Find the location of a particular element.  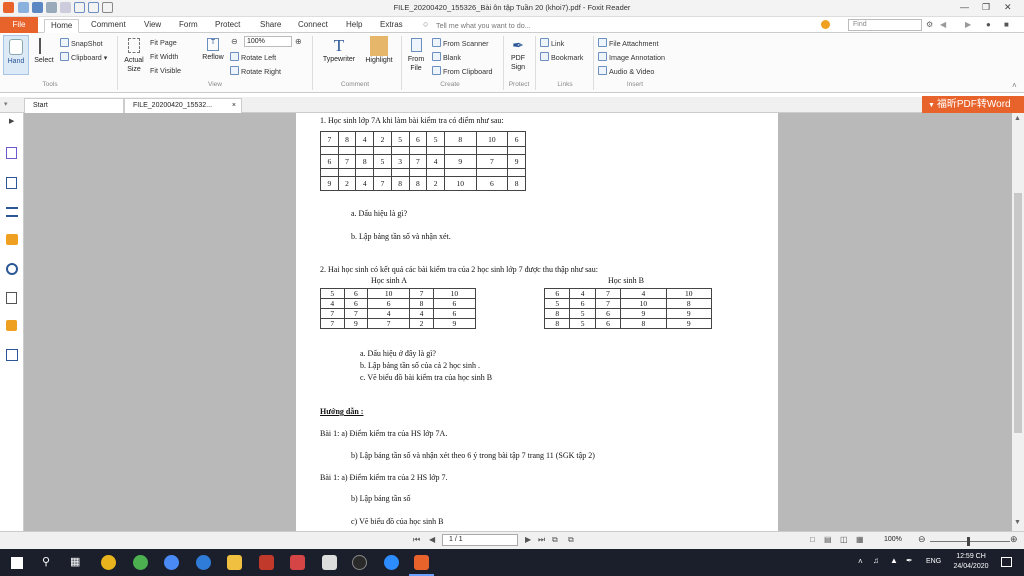

close-tab-icon: × is located at coordinates (234, 106).